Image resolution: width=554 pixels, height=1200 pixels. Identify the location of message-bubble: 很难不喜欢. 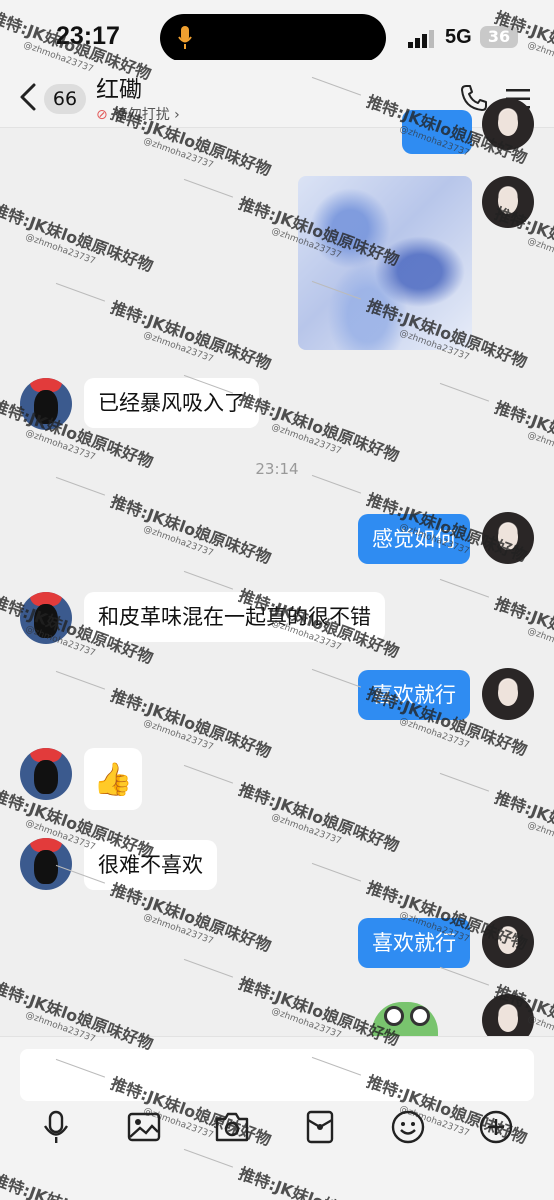
(150, 865).